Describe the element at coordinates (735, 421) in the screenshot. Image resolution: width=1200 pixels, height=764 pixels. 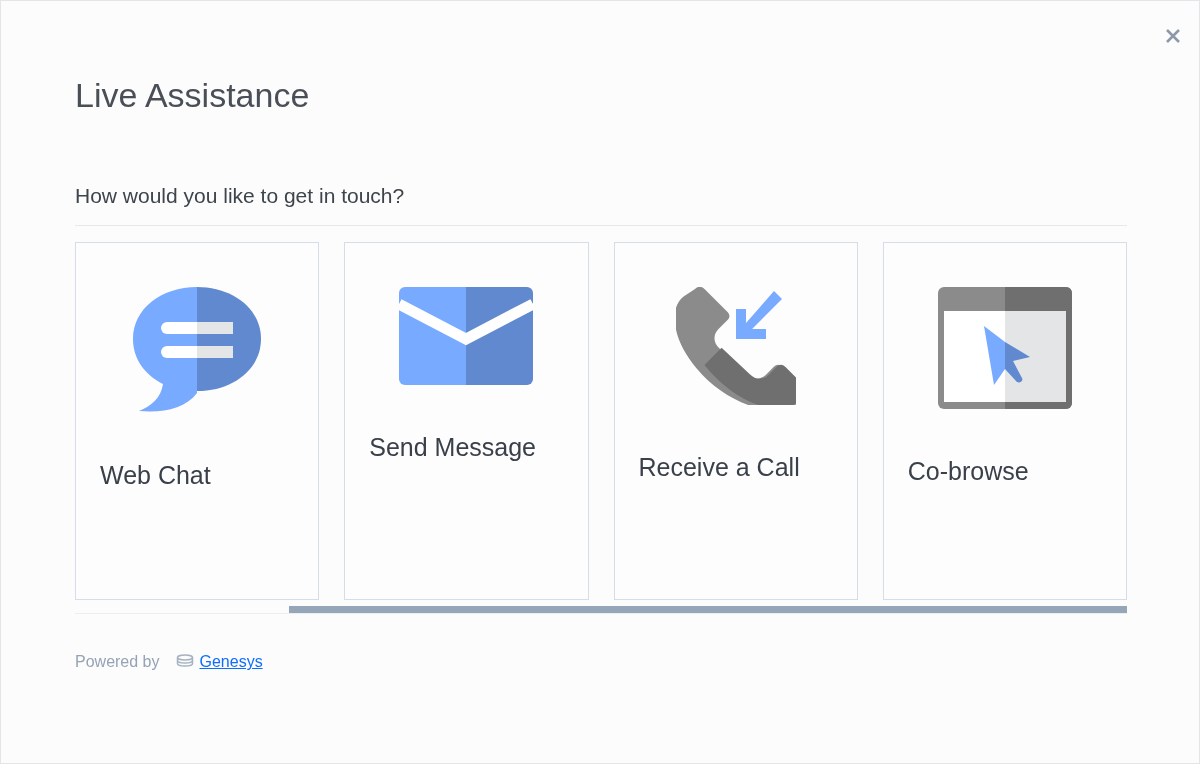
I see `contact-option-card: Receive a Call` at that location.